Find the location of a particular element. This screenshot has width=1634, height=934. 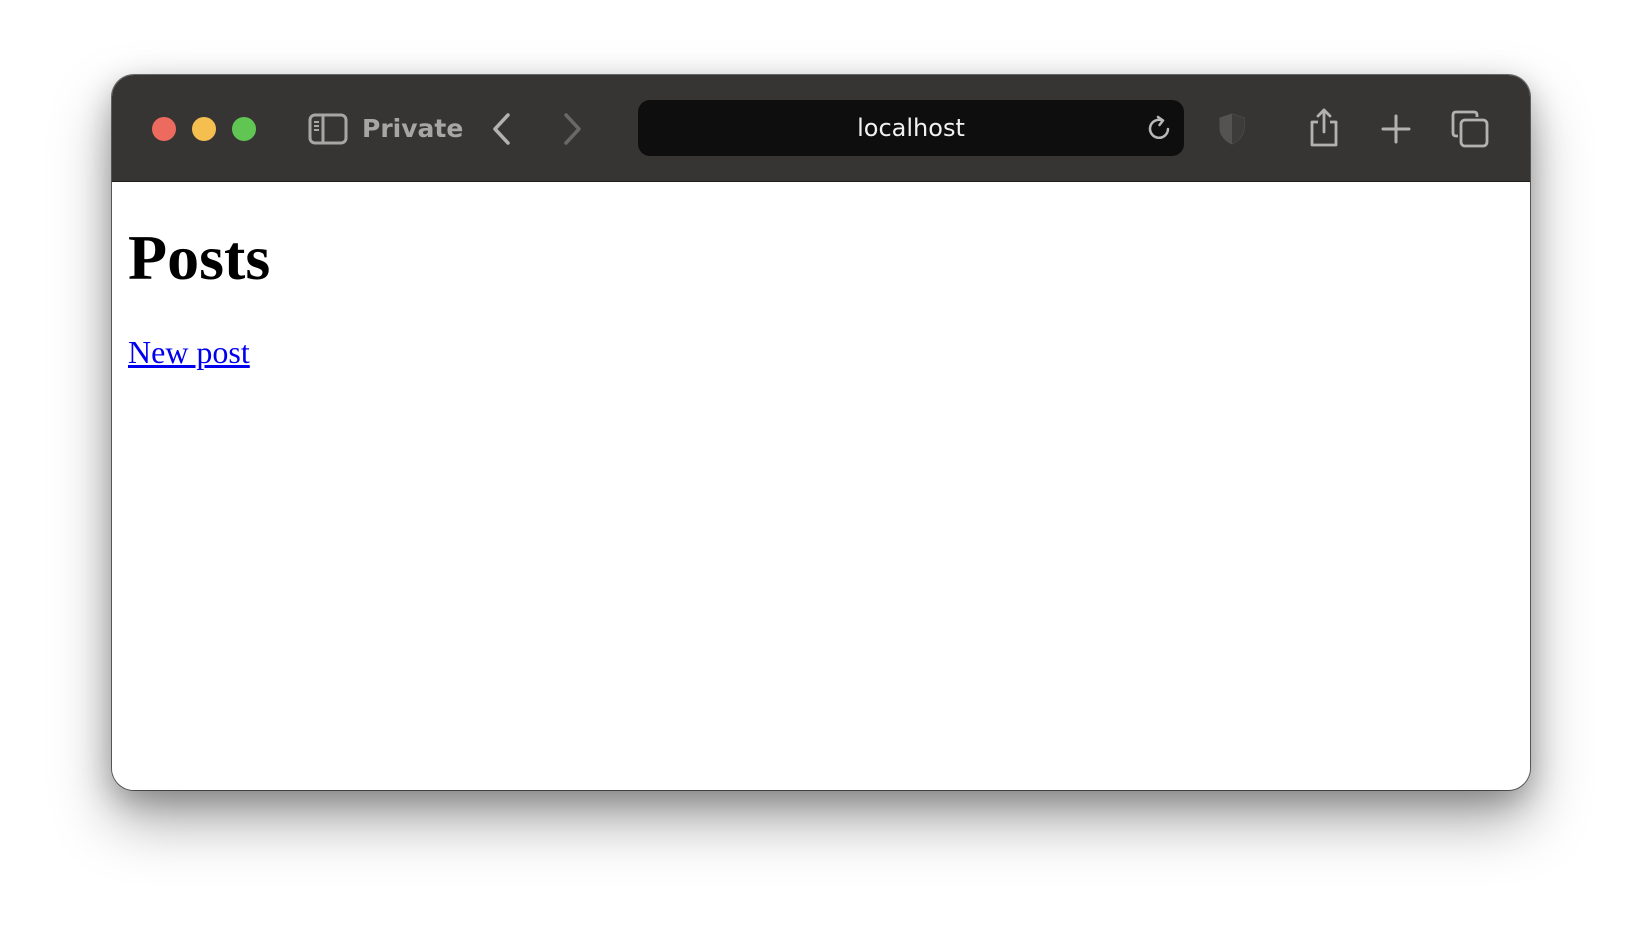

plus-icon is located at coordinates (1396, 129).